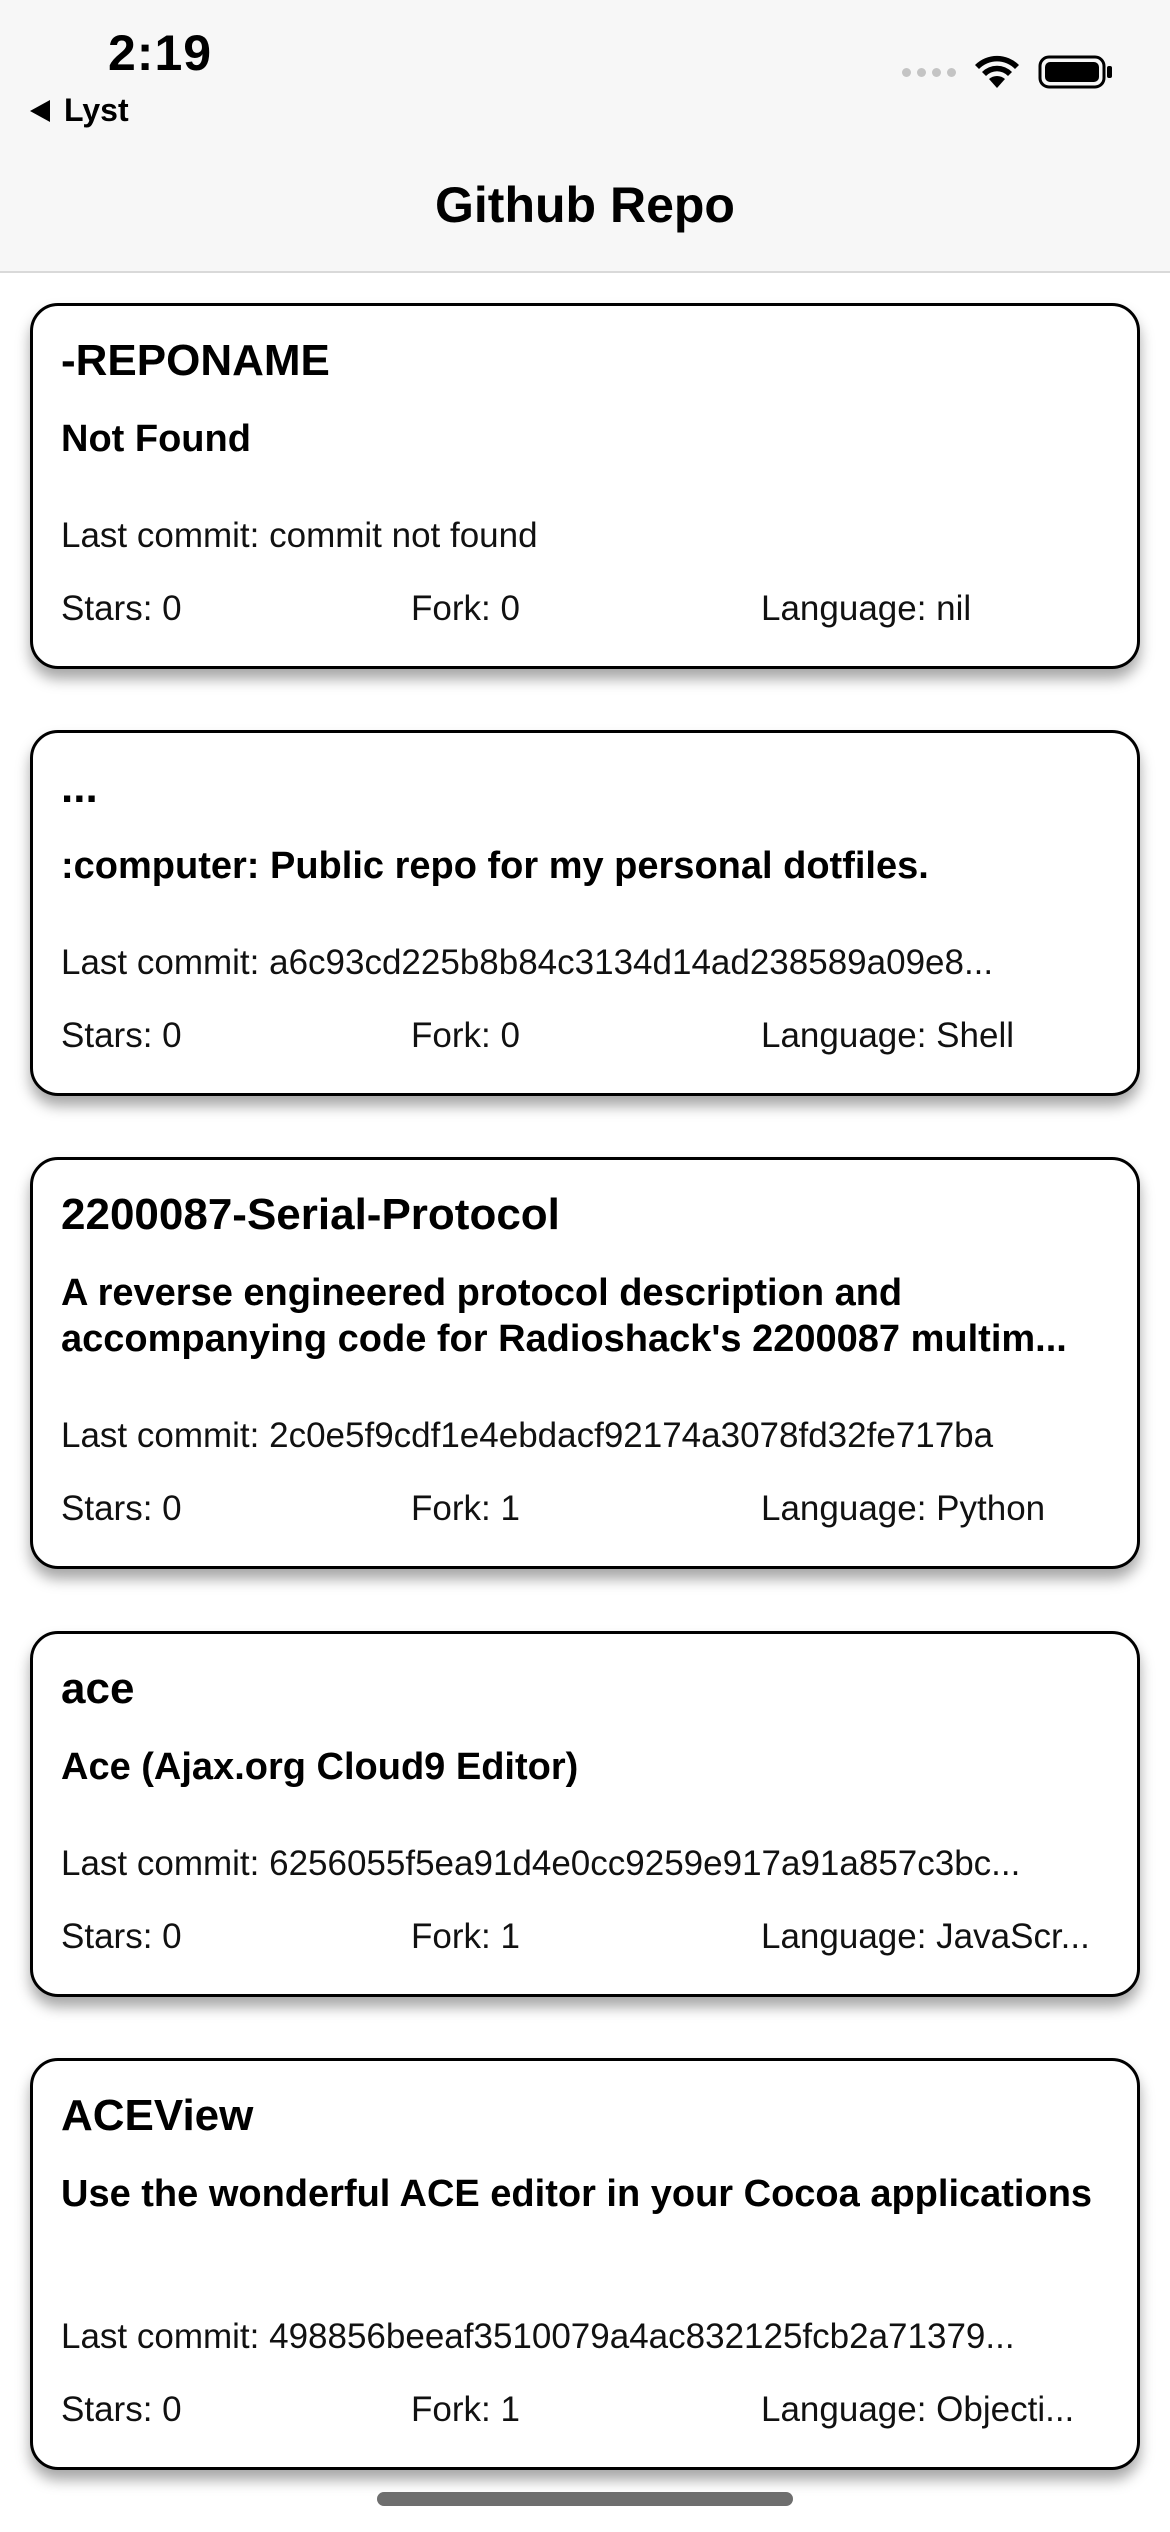 Image resolution: width=1170 pixels, height=2532 pixels. I want to click on page-title: Github Repo, so click(585, 205).